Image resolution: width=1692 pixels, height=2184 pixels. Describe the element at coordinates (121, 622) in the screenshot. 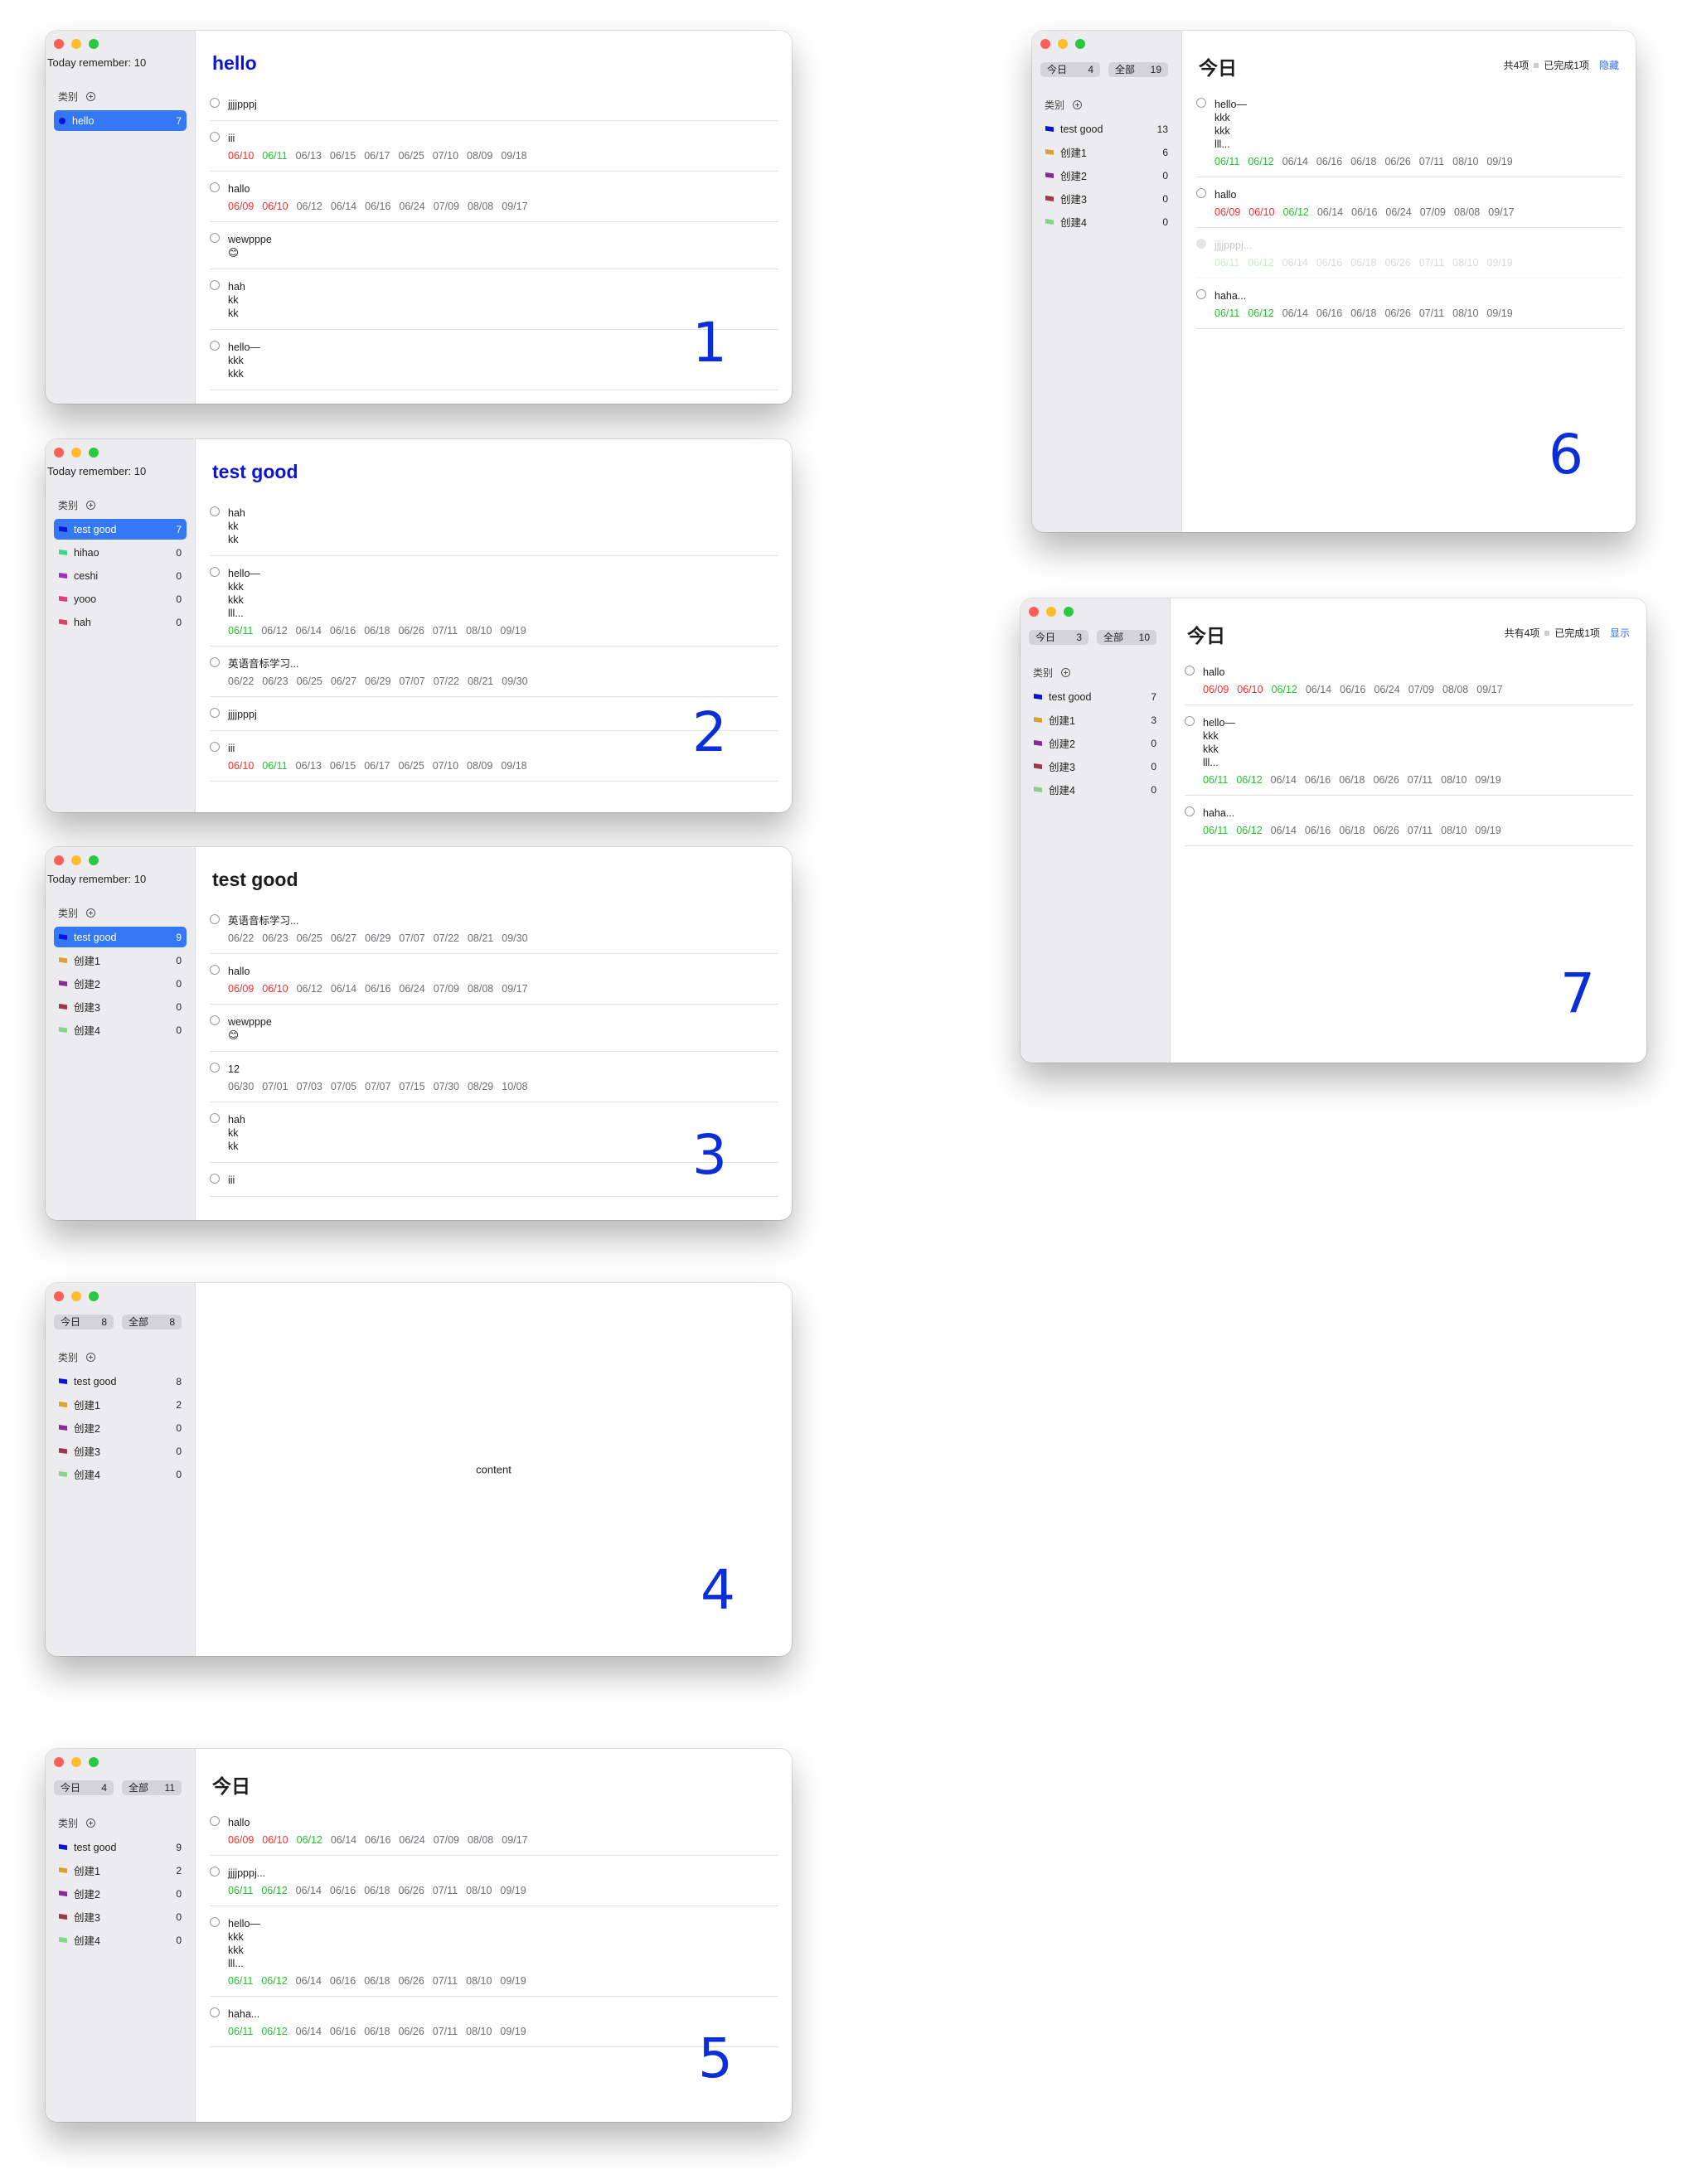

I see `sidebar-item: hah 0` at that location.